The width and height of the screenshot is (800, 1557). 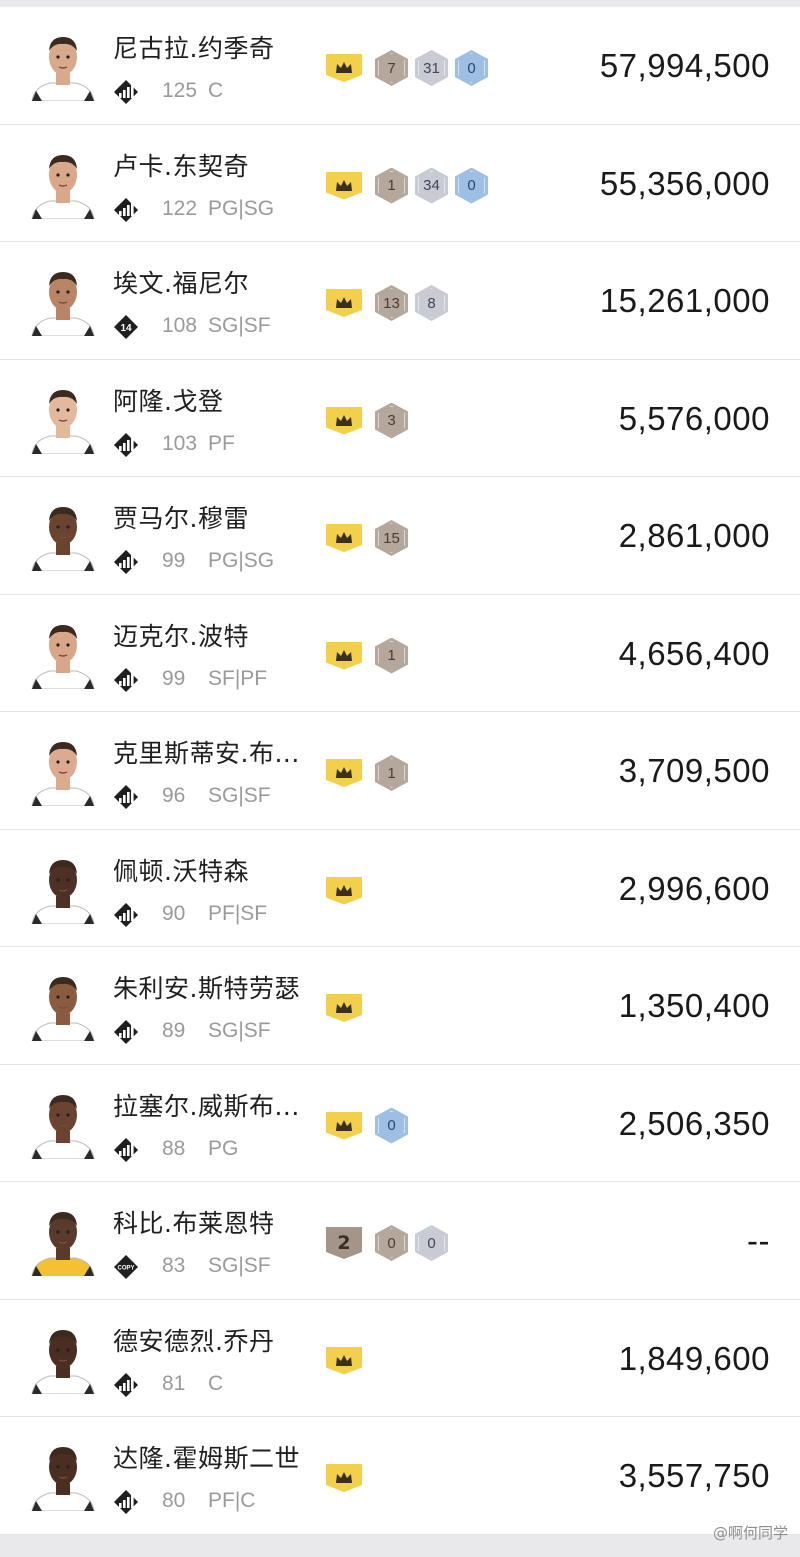 I want to click on player-row: 德安德烈.乔丹 81 C 1,849,600, so click(x=400, y=1358).